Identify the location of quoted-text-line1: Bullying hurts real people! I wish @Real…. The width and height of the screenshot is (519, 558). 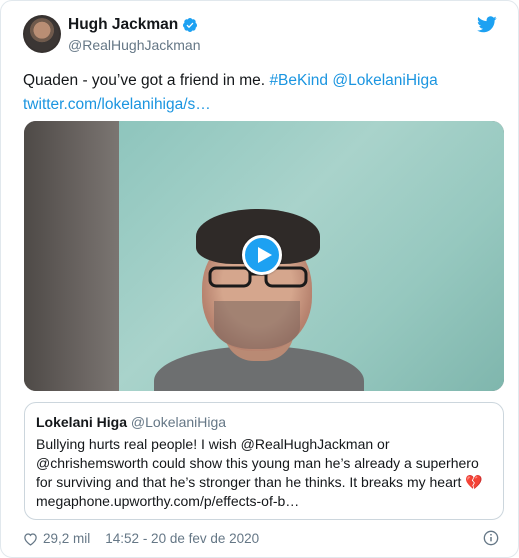
(213, 444).